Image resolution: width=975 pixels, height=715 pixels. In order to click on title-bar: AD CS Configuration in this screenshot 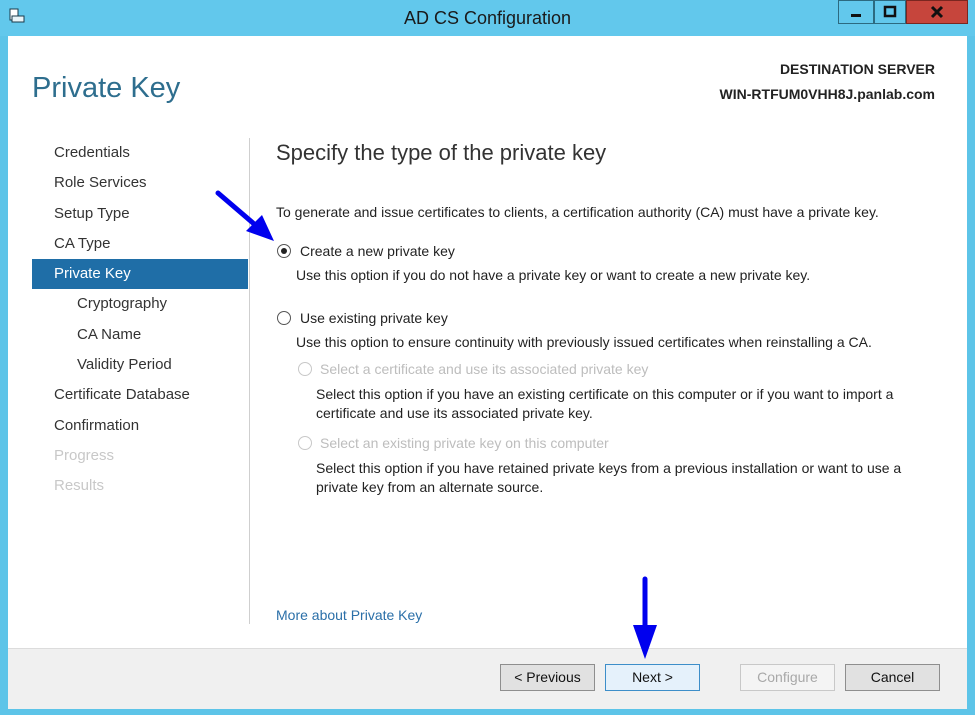, I will do `click(487, 18)`.